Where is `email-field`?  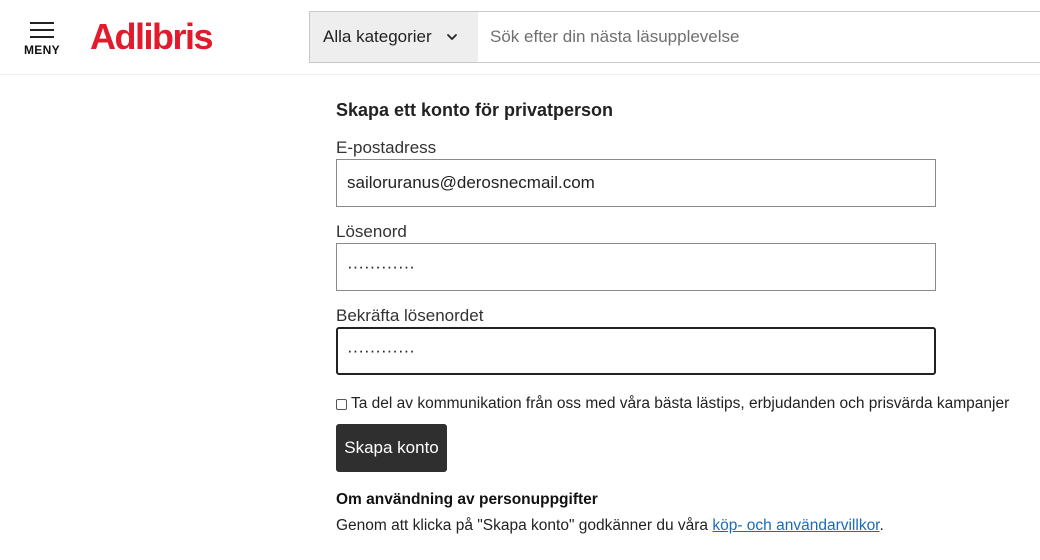 email-field is located at coordinates (636, 183).